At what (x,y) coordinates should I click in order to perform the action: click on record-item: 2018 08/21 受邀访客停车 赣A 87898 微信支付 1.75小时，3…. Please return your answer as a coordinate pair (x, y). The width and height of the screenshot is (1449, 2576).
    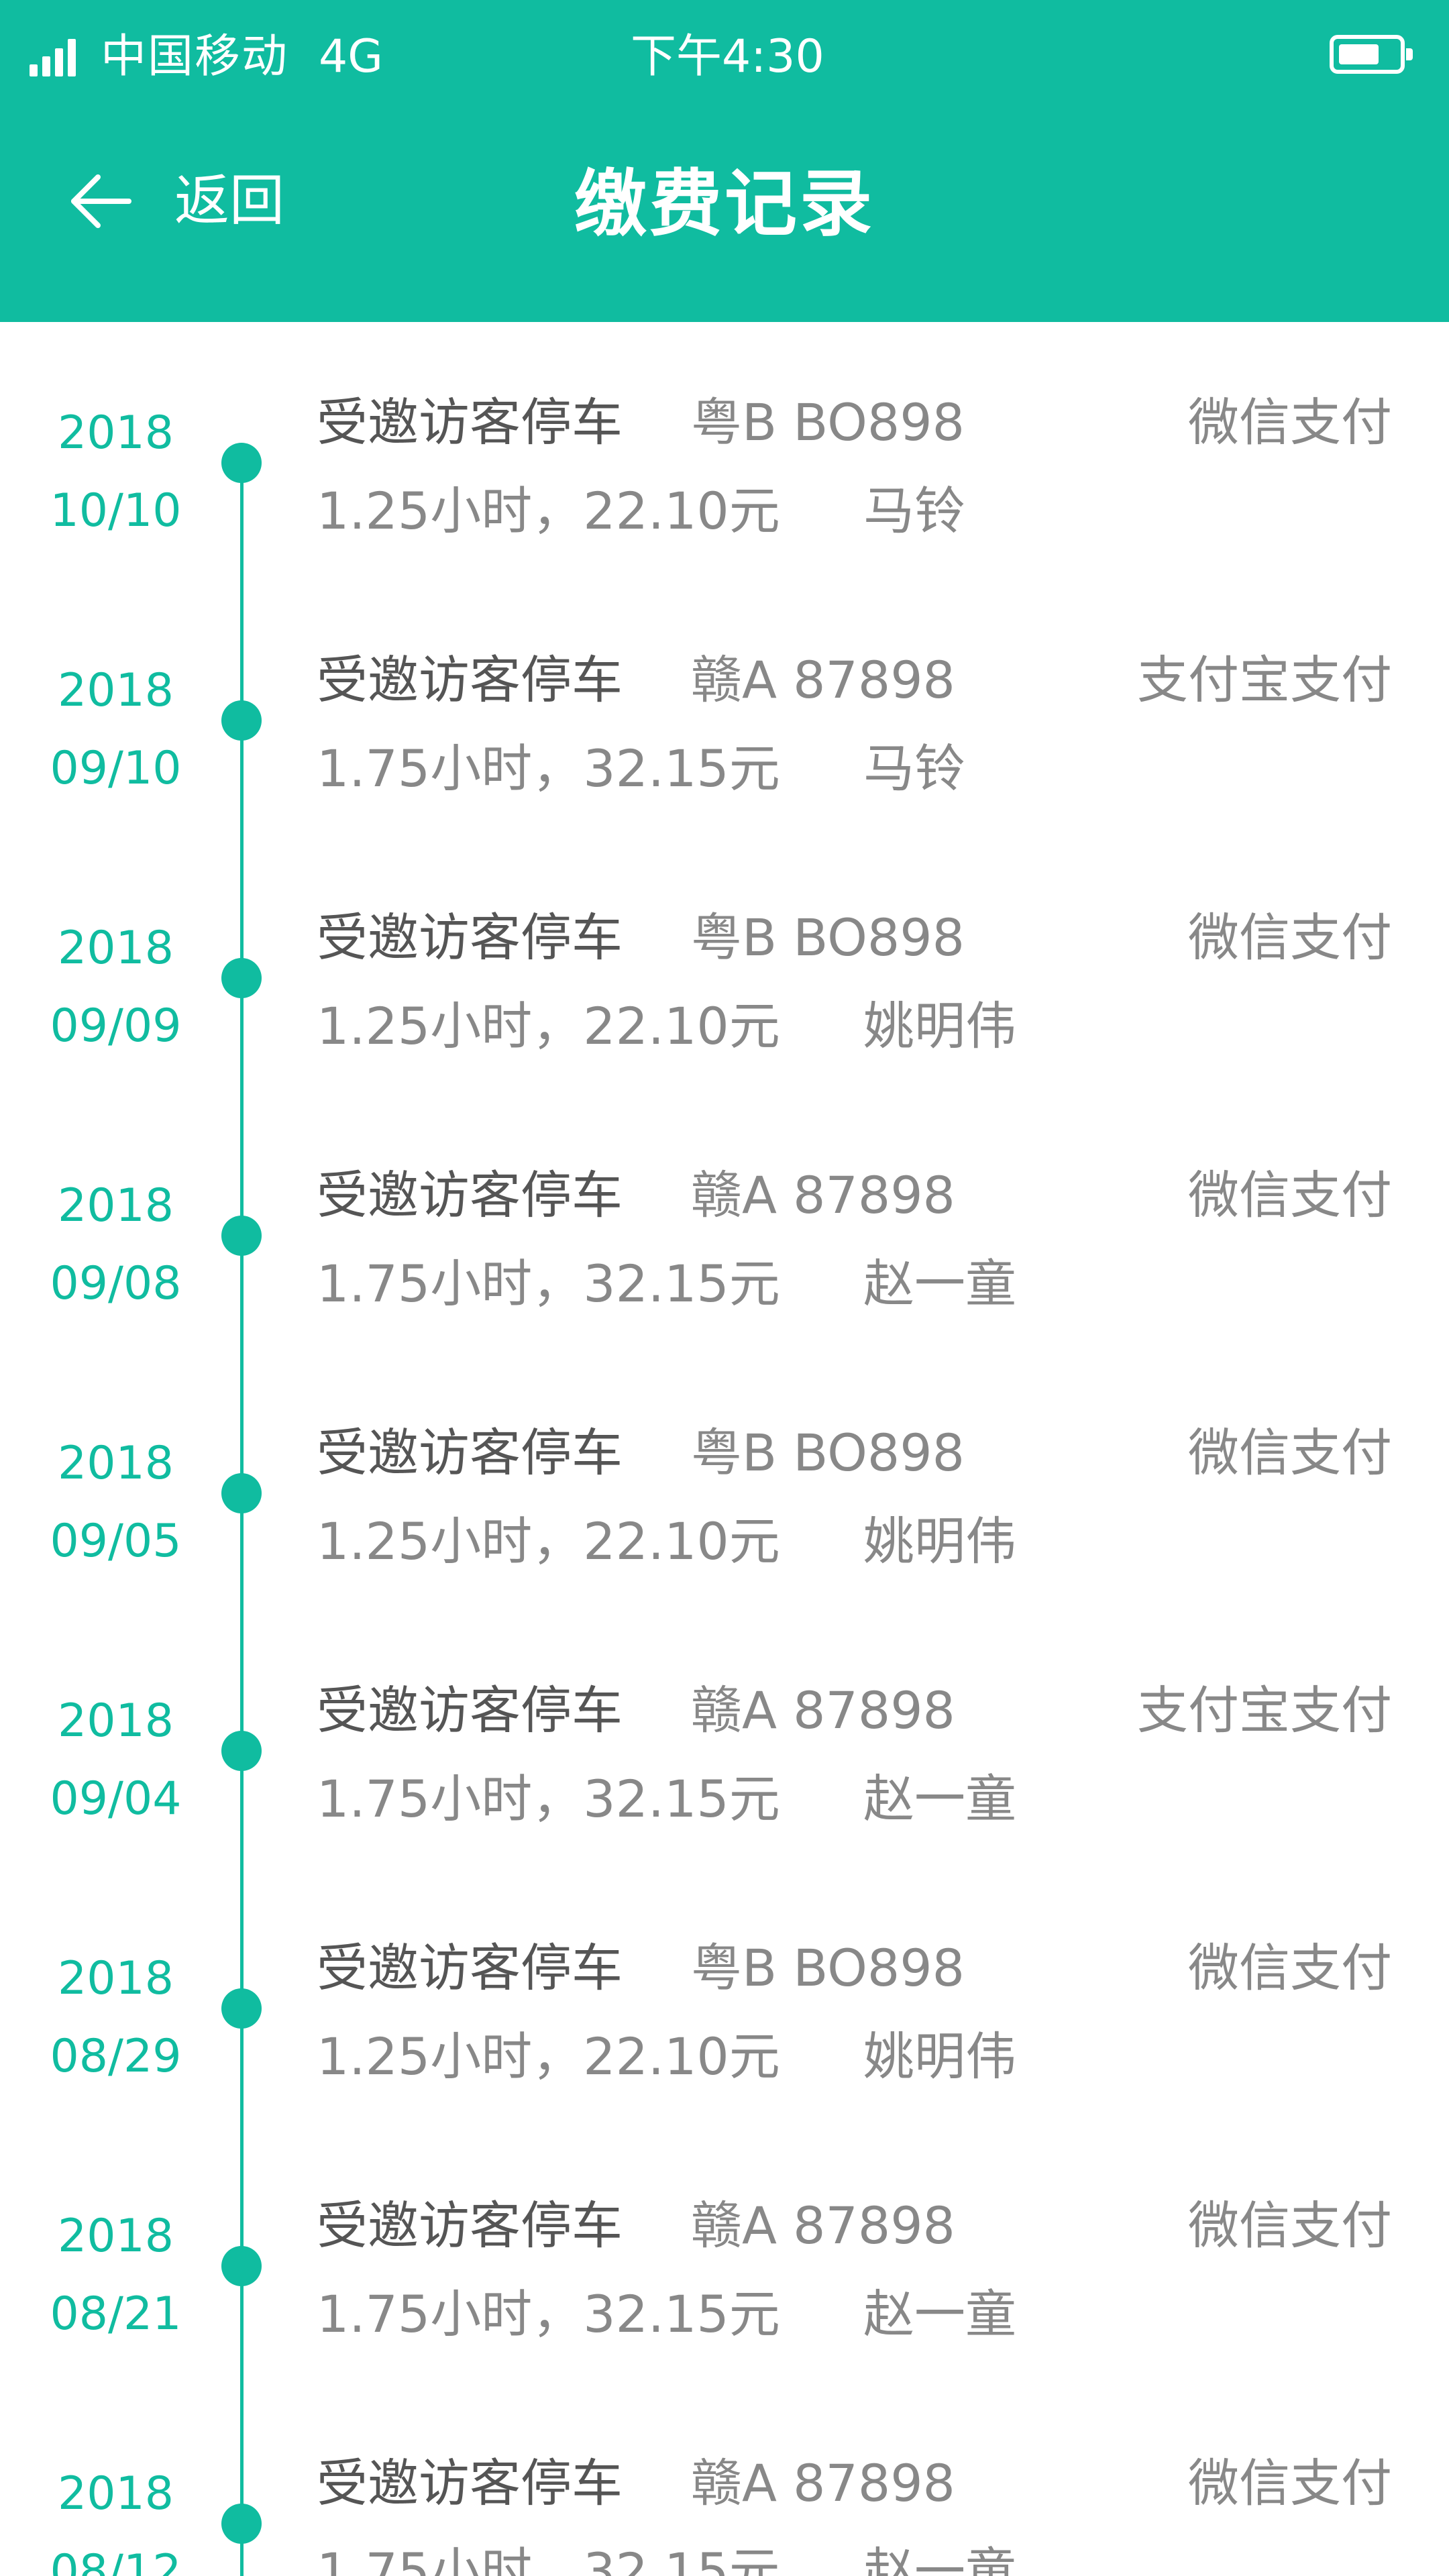
    Looking at the image, I should click on (724, 2254).